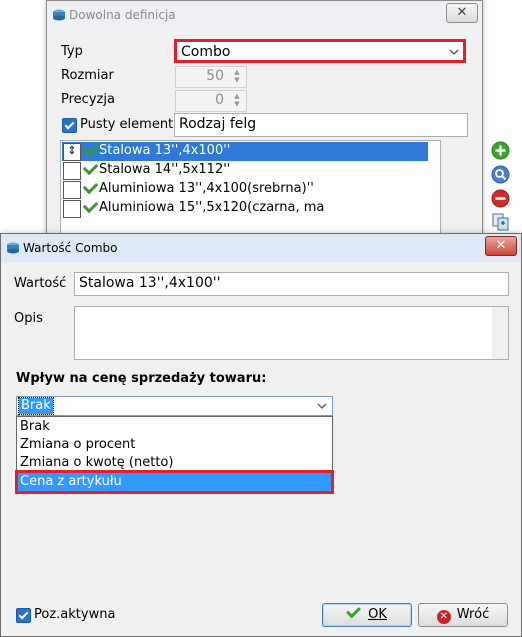  What do you see at coordinates (72, 152) in the screenshot?
I see `reorder-icon: ⇕` at bounding box center [72, 152].